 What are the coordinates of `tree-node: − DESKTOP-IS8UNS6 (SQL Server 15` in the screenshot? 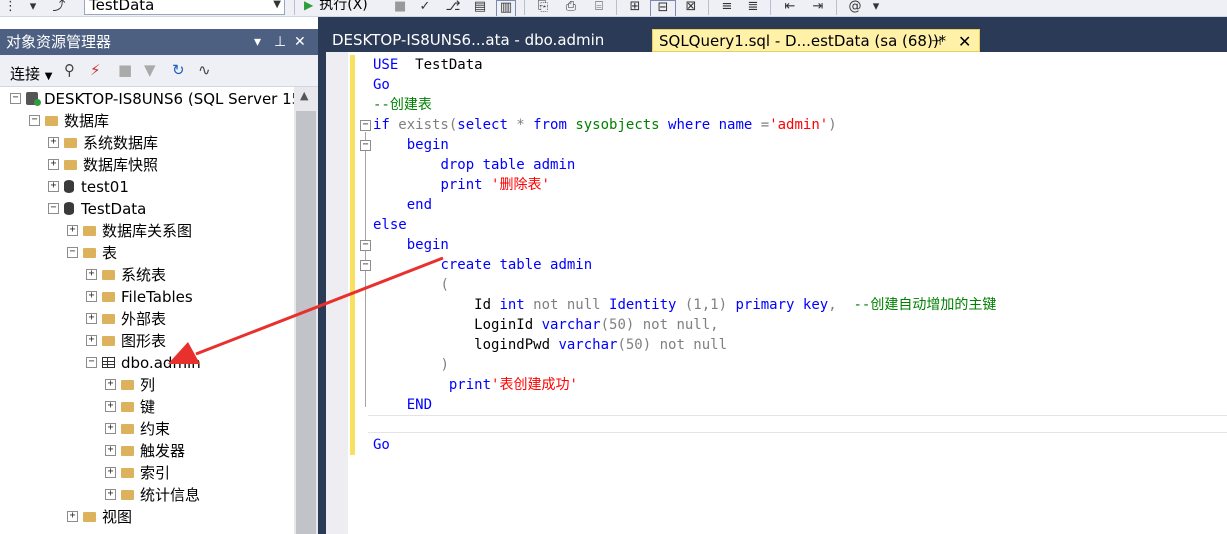 It's located at (152, 99).